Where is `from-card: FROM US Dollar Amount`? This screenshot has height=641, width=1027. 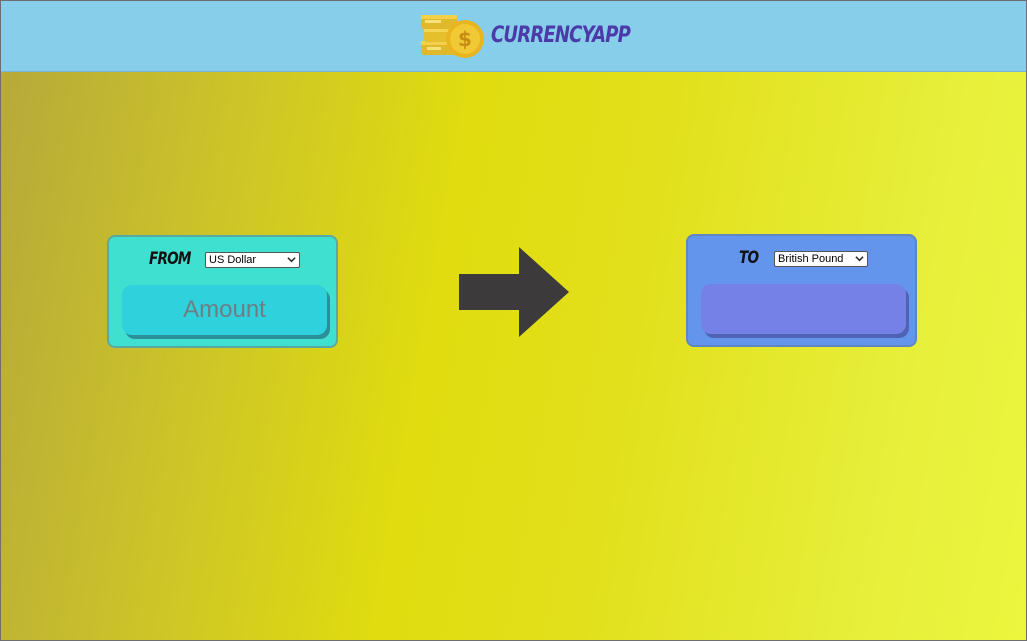 from-card: FROM US Dollar Amount is located at coordinates (222, 291).